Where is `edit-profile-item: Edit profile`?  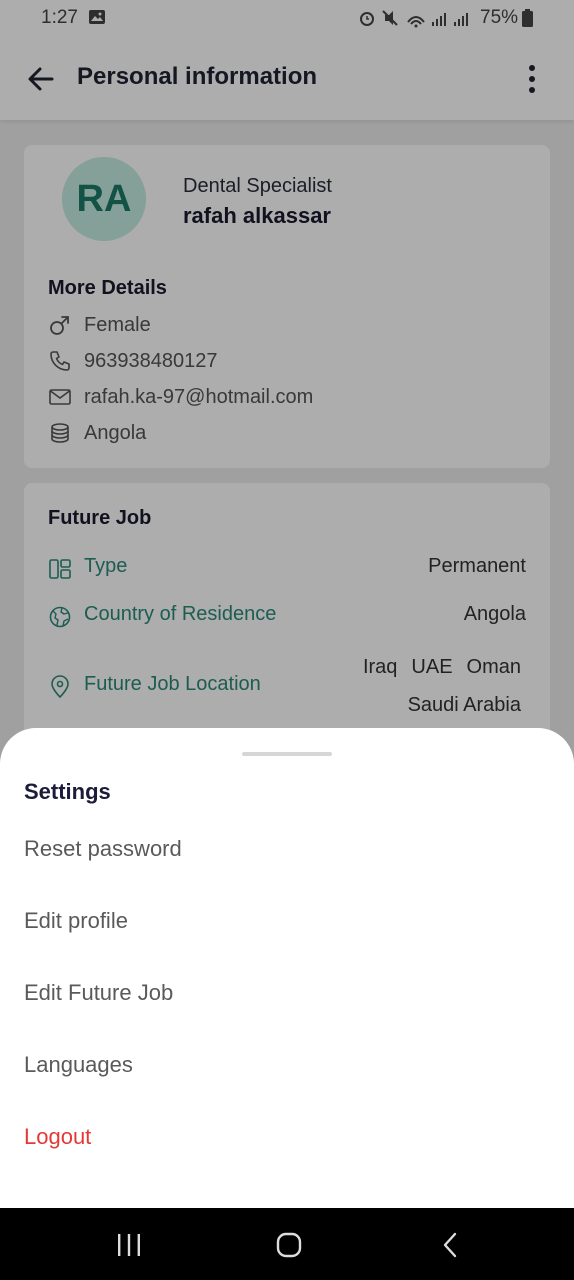 edit-profile-item: Edit profile is located at coordinates (76, 921).